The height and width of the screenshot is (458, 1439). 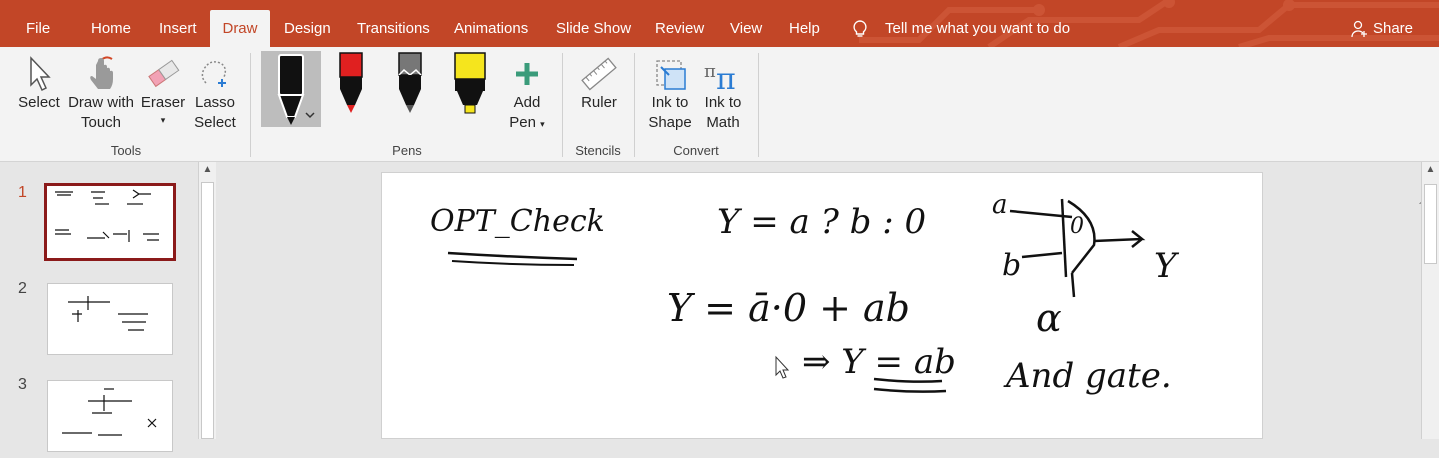 What do you see at coordinates (178, 28) in the screenshot?
I see `tab-insert: Insert` at bounding box center [178, 28].